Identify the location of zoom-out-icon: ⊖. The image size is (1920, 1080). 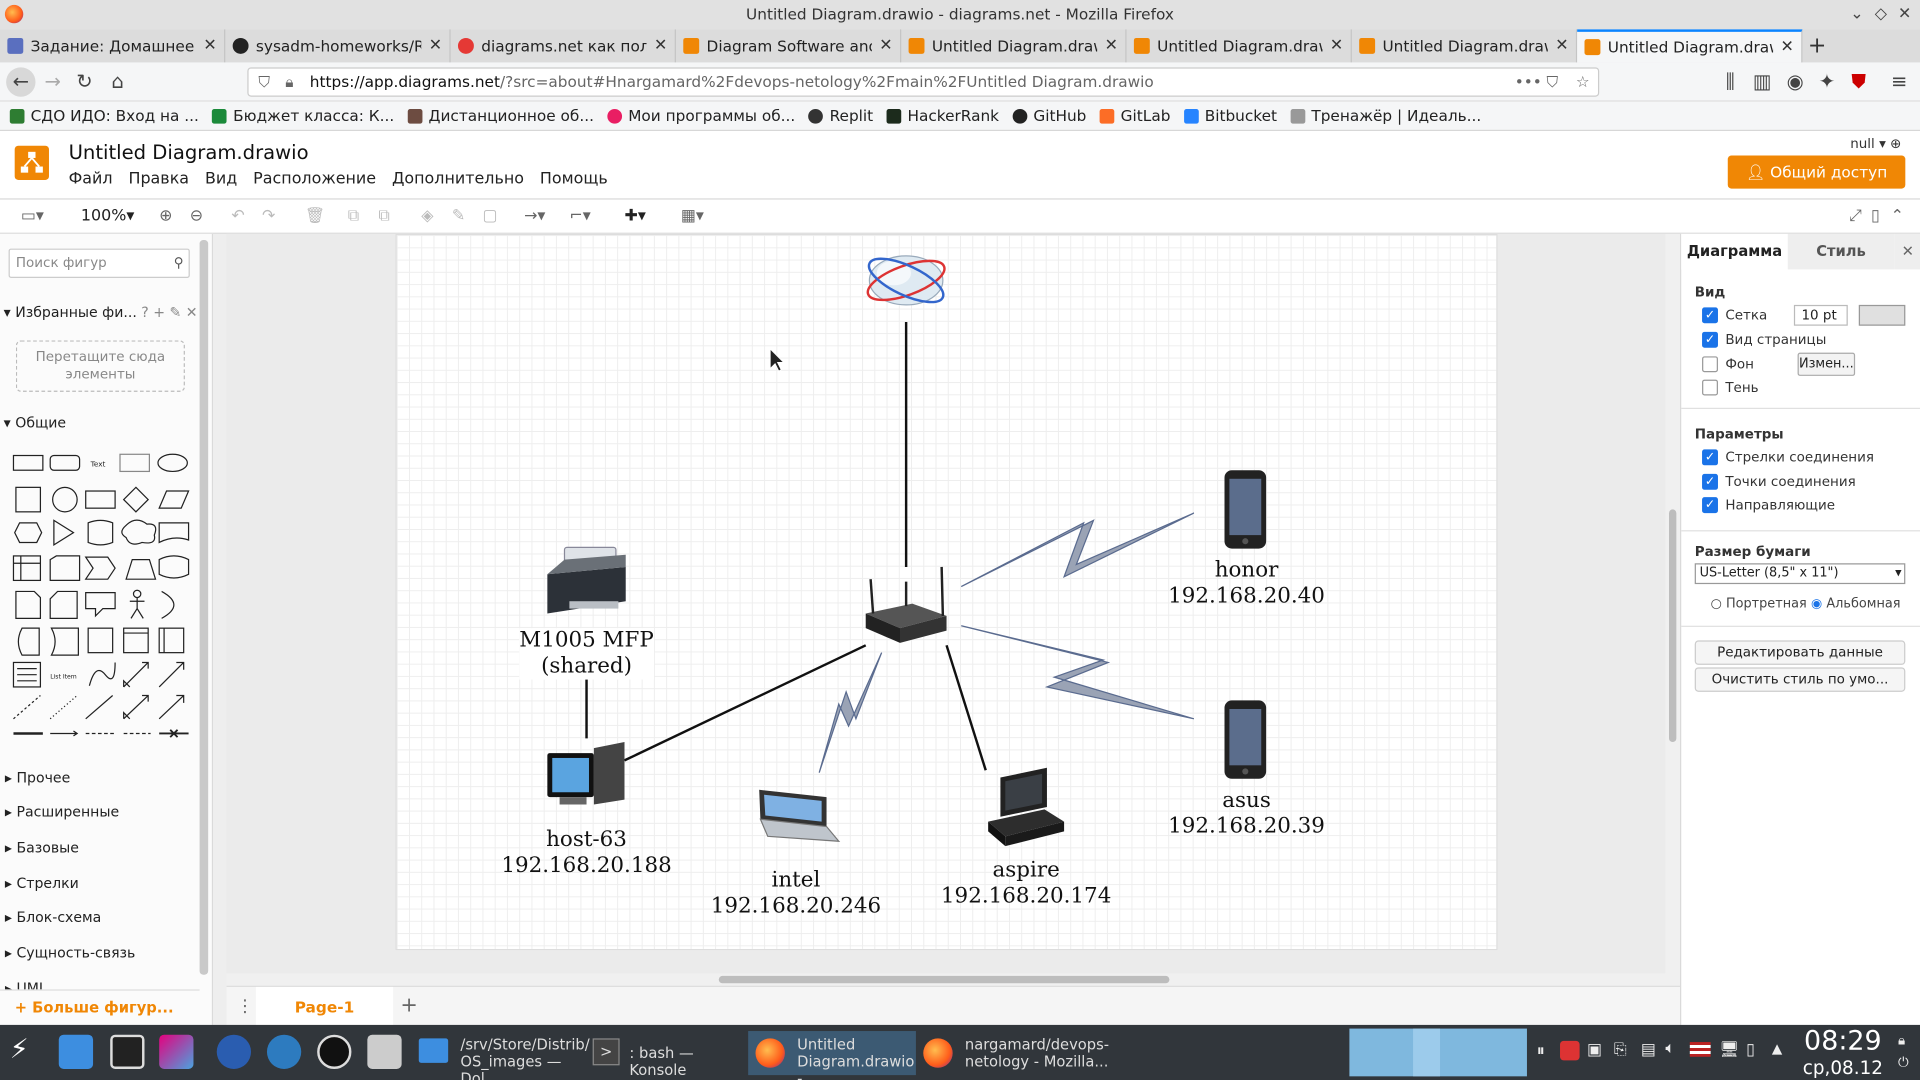
(196, 216).